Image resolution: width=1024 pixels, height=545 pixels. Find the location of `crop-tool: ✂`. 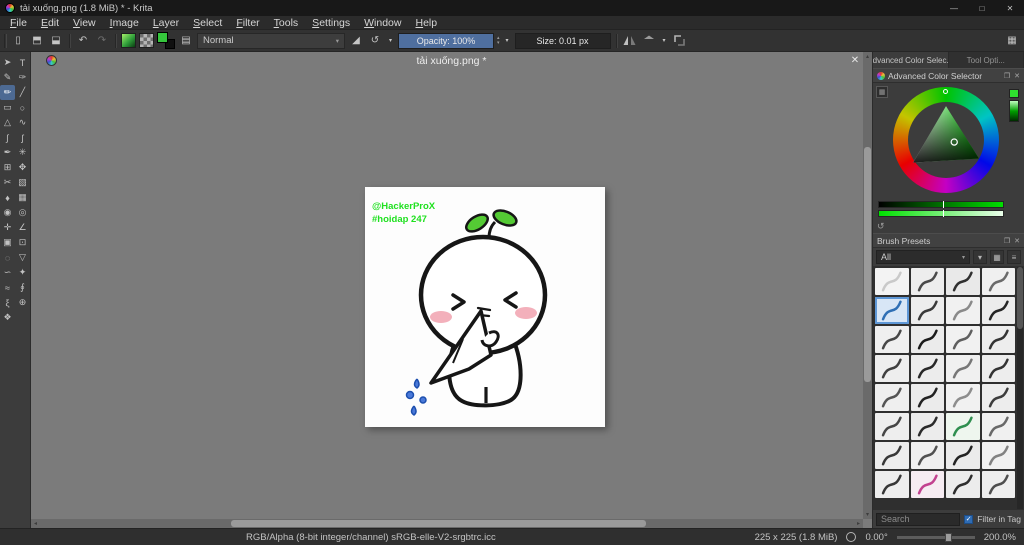

crop-tool: ✂ is located at coordinates (7, 182).